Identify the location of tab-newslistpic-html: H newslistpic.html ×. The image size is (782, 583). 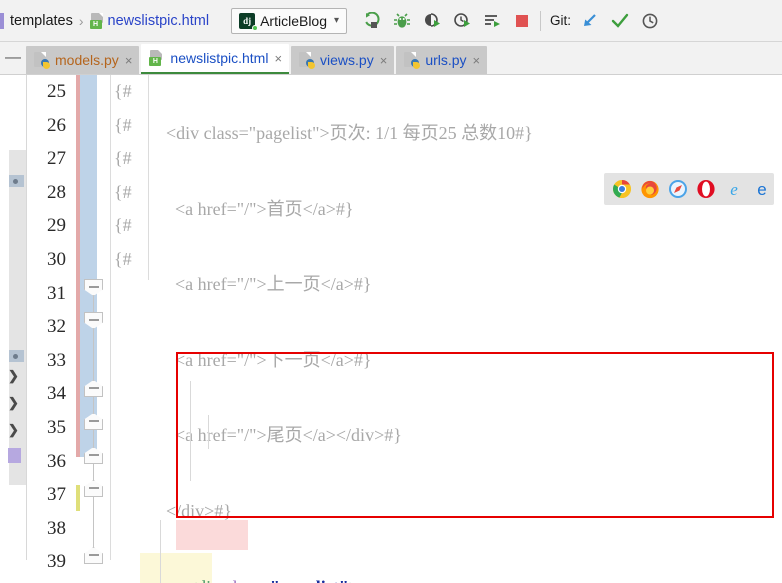
(215, 59).